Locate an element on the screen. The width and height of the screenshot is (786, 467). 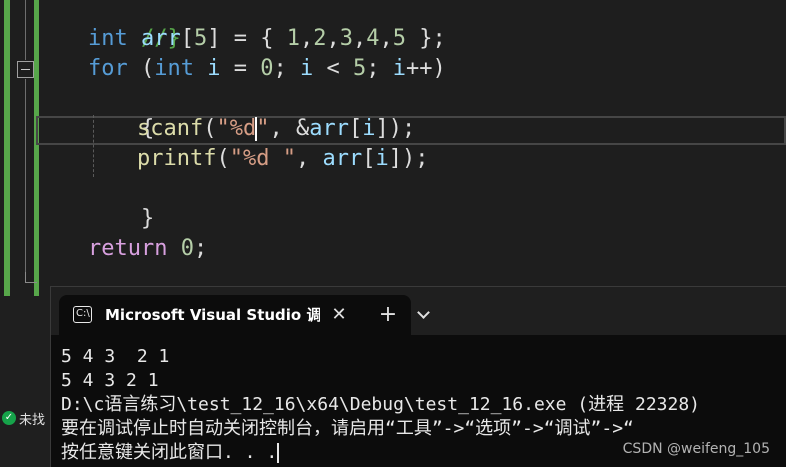
code-line: printf("%d ", arr[i]); is located at coordinates (282, 159).